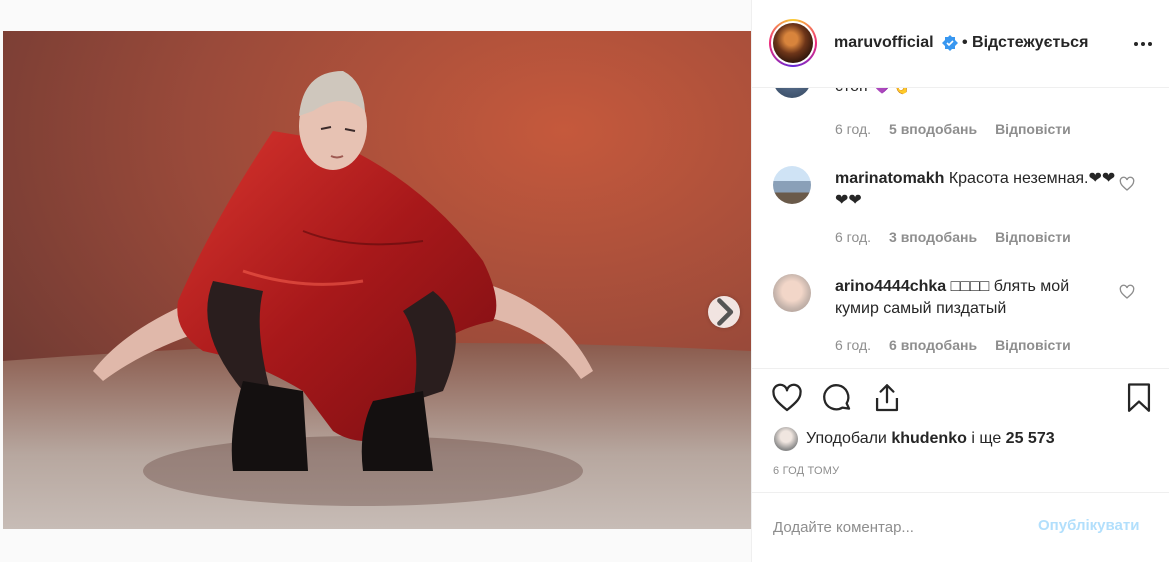  I want to click on post-header: maruvofficial • Відстежується, so click(960, 44).